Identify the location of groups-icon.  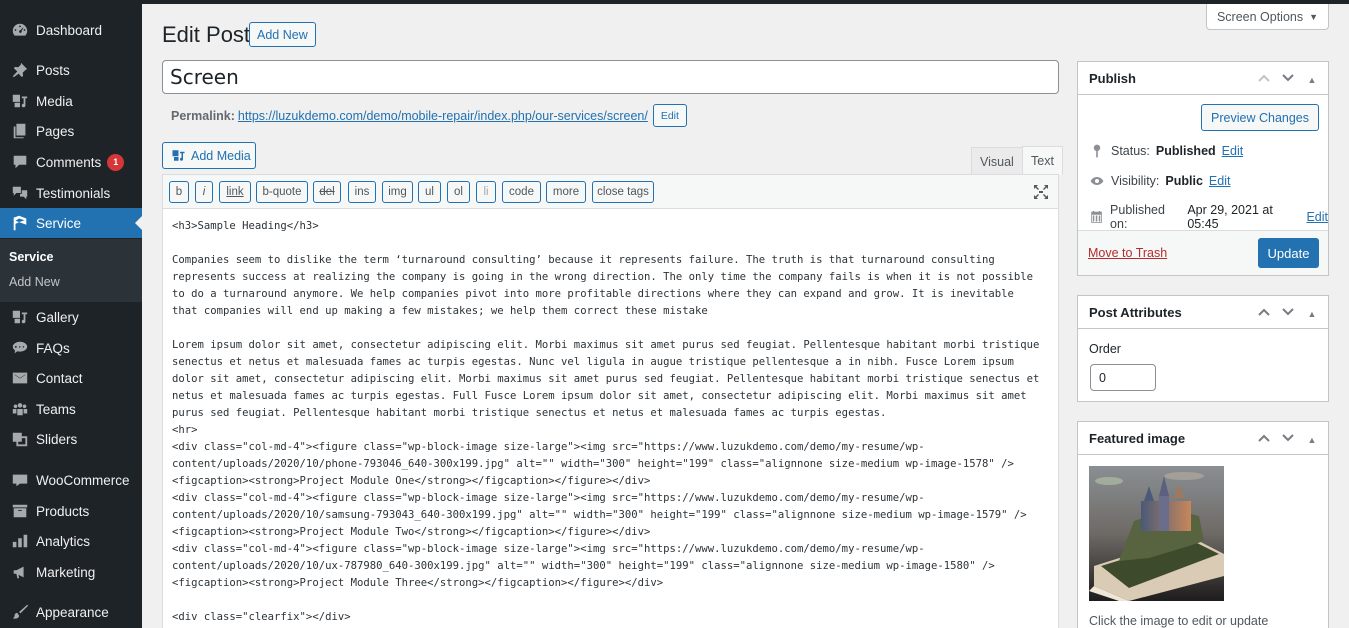
(18, 409).